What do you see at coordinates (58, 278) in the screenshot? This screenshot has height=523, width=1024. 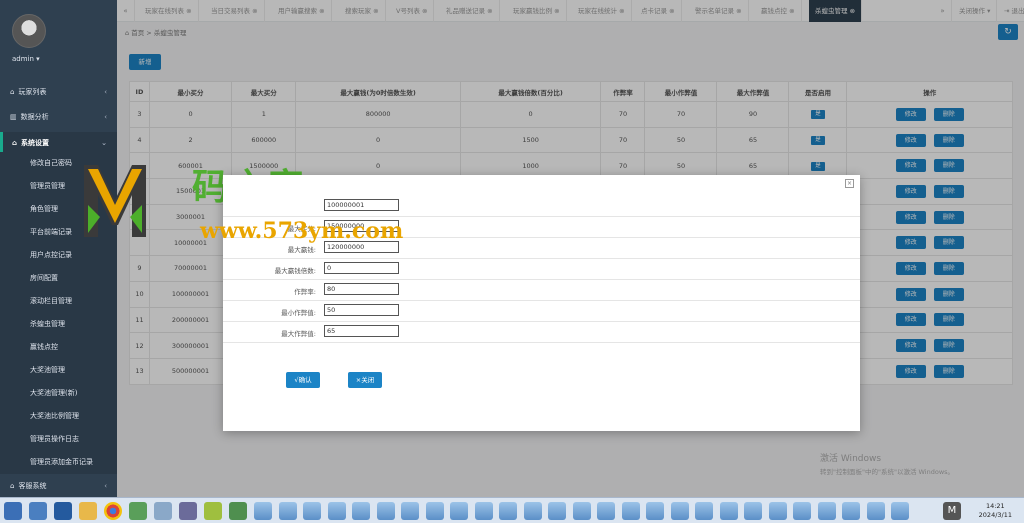 I see `submenu-item: 房间配置` at bounding box center [58, 278].